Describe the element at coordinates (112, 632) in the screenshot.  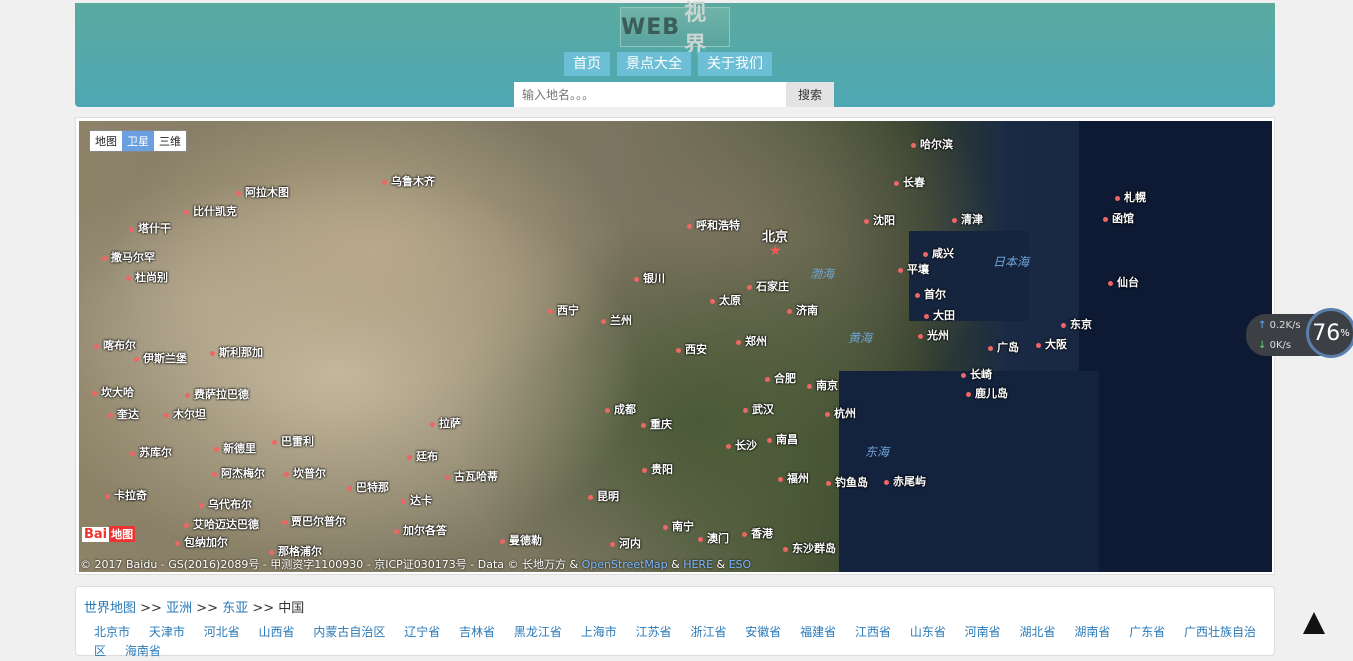
I see `province-link: 北京市` at that location.